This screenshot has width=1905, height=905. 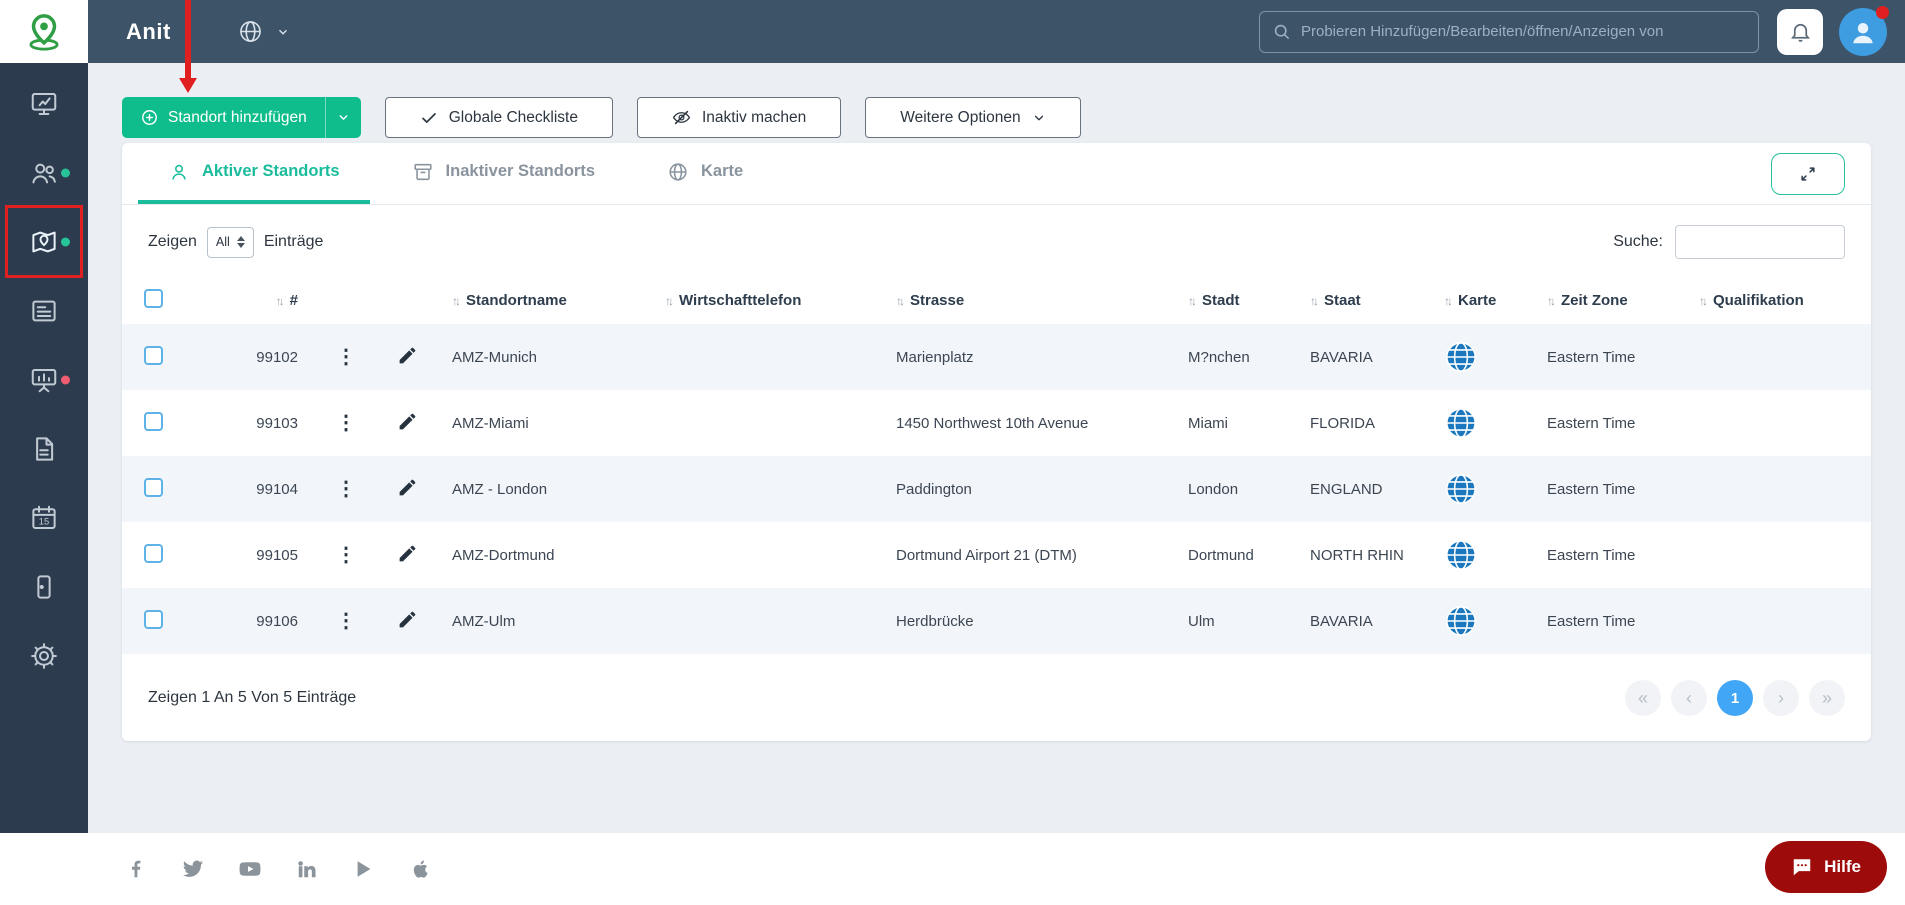 What do you see at coordinates (1341, 357) in the screenshot?
I see `cell-state: BAVARIA` at bounding box center [1341, 357].